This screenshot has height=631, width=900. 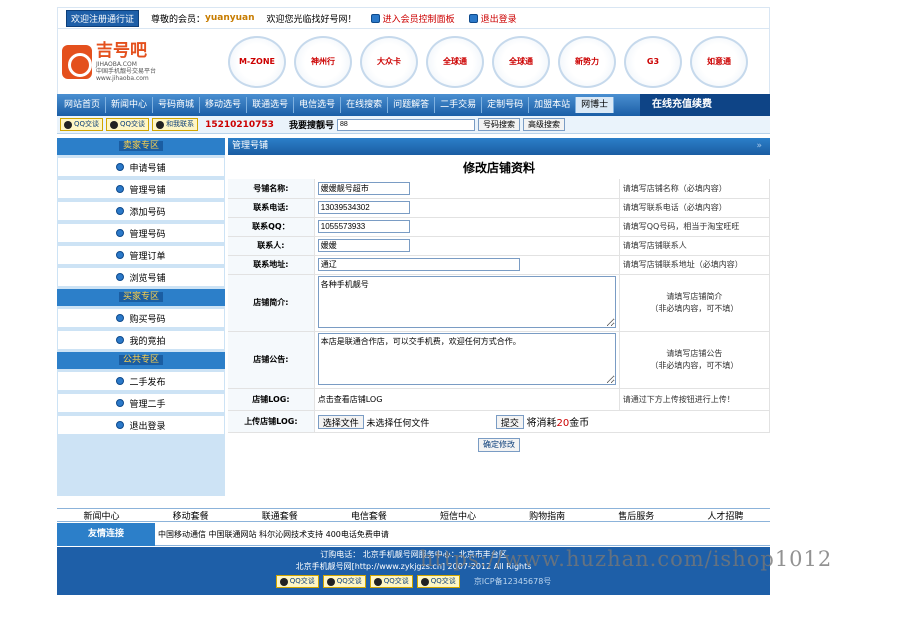 I want to click on sidebar-item-manage-secondhand: 管理二手, so click(x=141, y=403).